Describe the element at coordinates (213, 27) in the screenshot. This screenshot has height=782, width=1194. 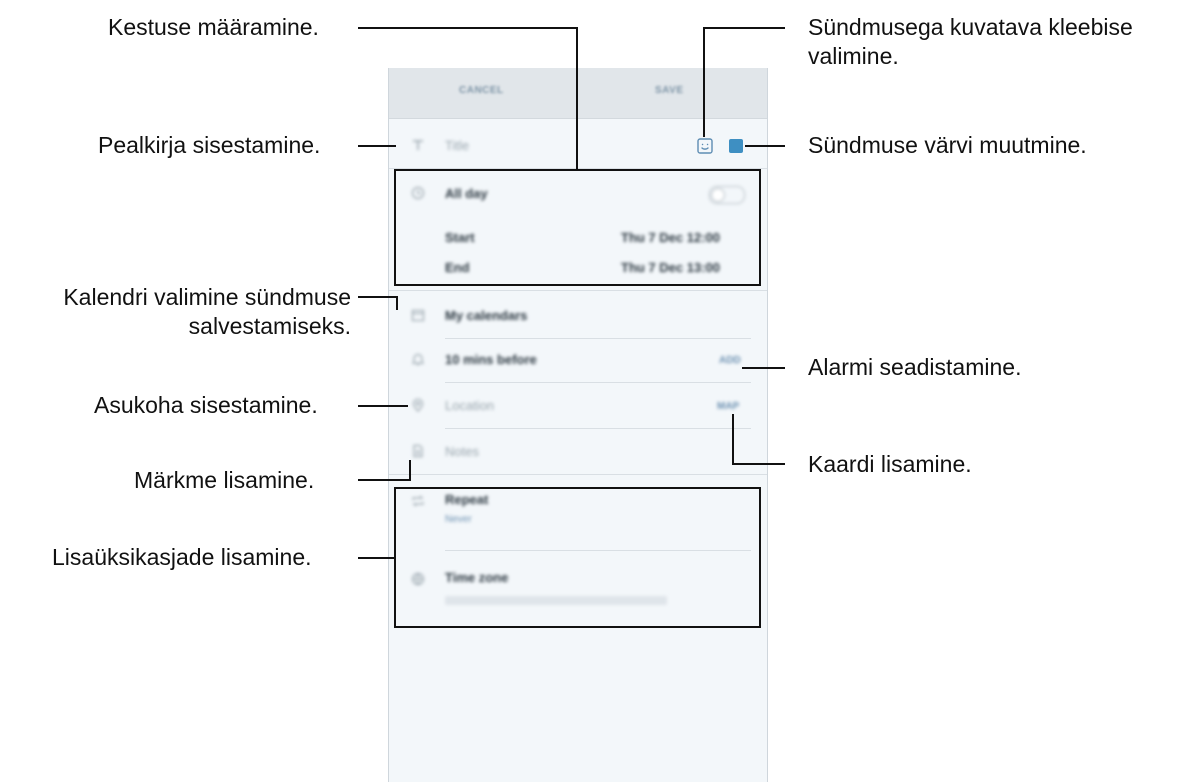
I see `callout-duration: Kestuse määramine.` at that location.